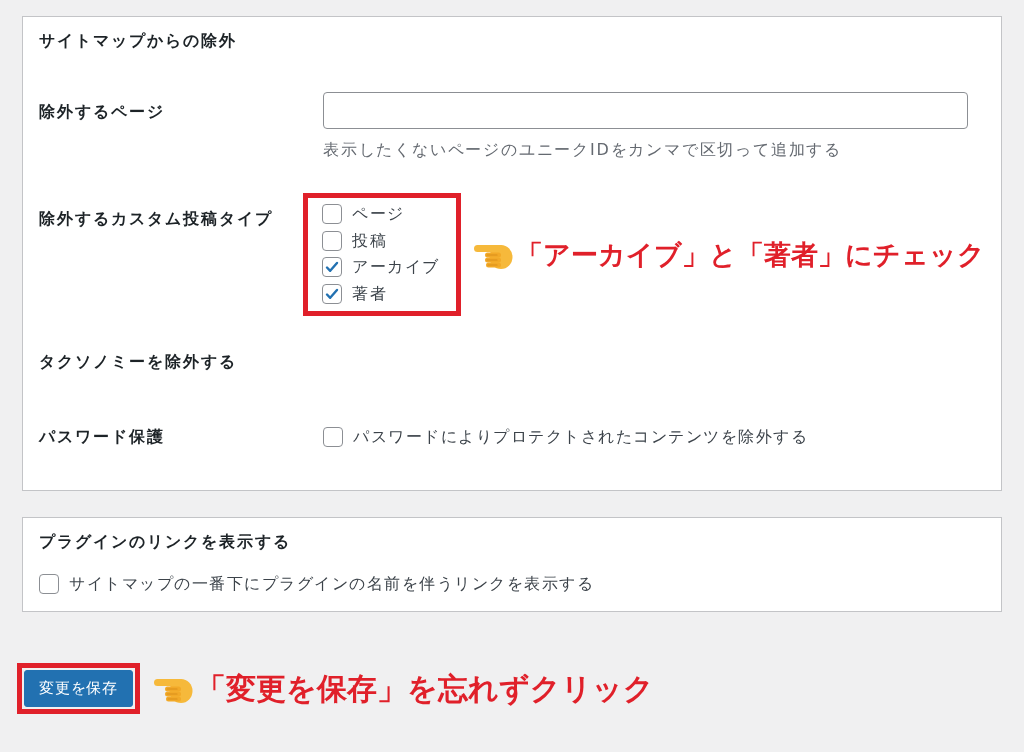 This screenshot has width=1024, height=752. What do you see at coordinates (645, 110) in the screenshot?
I see `text-input` at bounding box center [645, 110].